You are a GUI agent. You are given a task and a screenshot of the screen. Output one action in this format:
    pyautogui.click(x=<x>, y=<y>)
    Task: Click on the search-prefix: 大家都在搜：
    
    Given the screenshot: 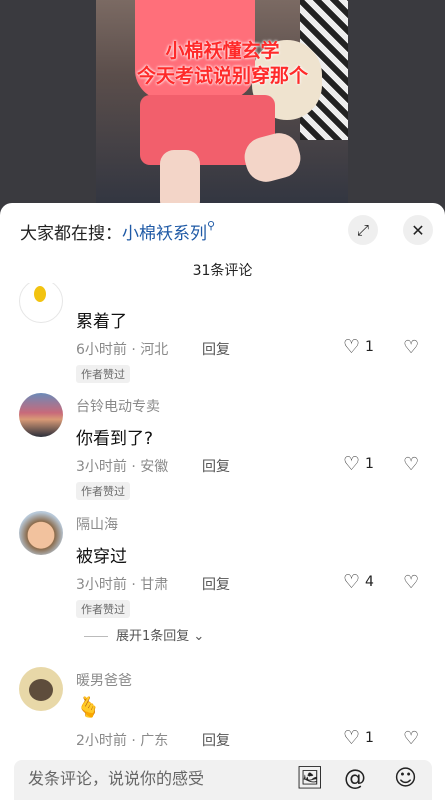 What is the action you would take?
    pyautogui.click(x=71, y=234)
    